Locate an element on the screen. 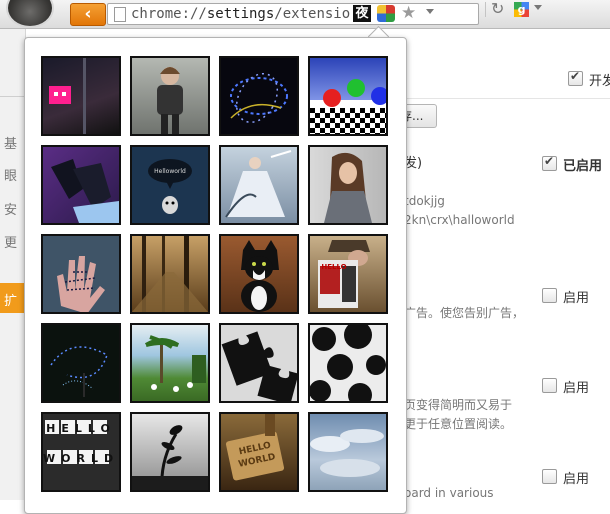 The height and width of the screenshot is (514, 610). thumbnail-speech-bubble-bird: Helloworld is located at coordinates (170, 185).